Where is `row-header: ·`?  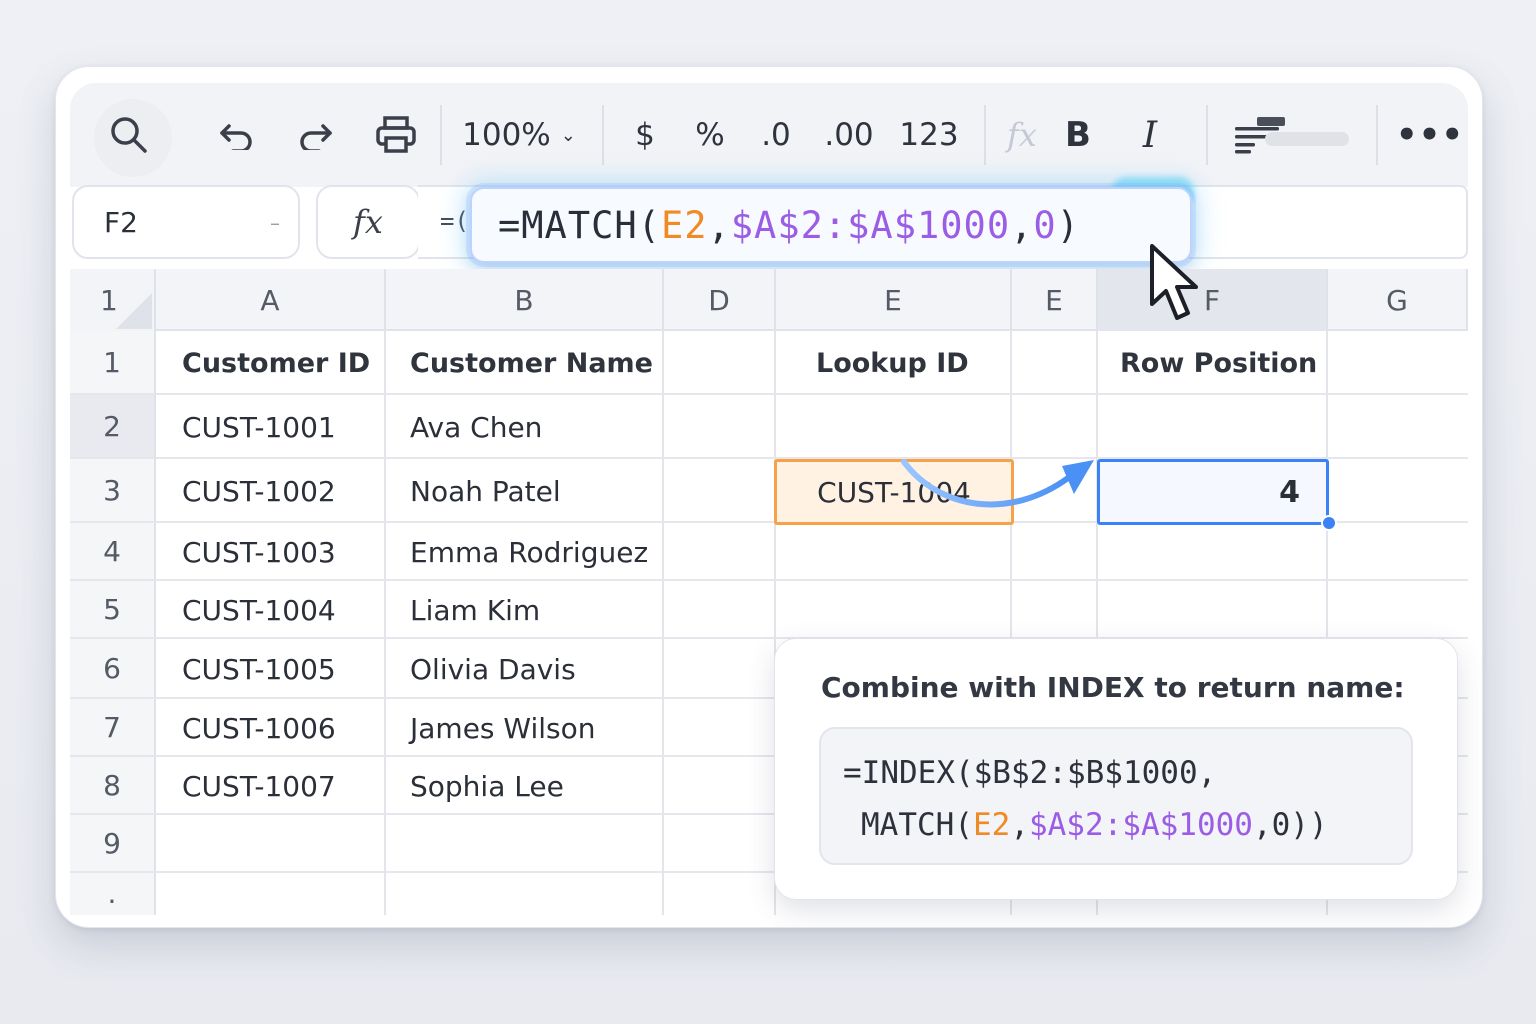
row-header: · is located at coordinates (113, 894).